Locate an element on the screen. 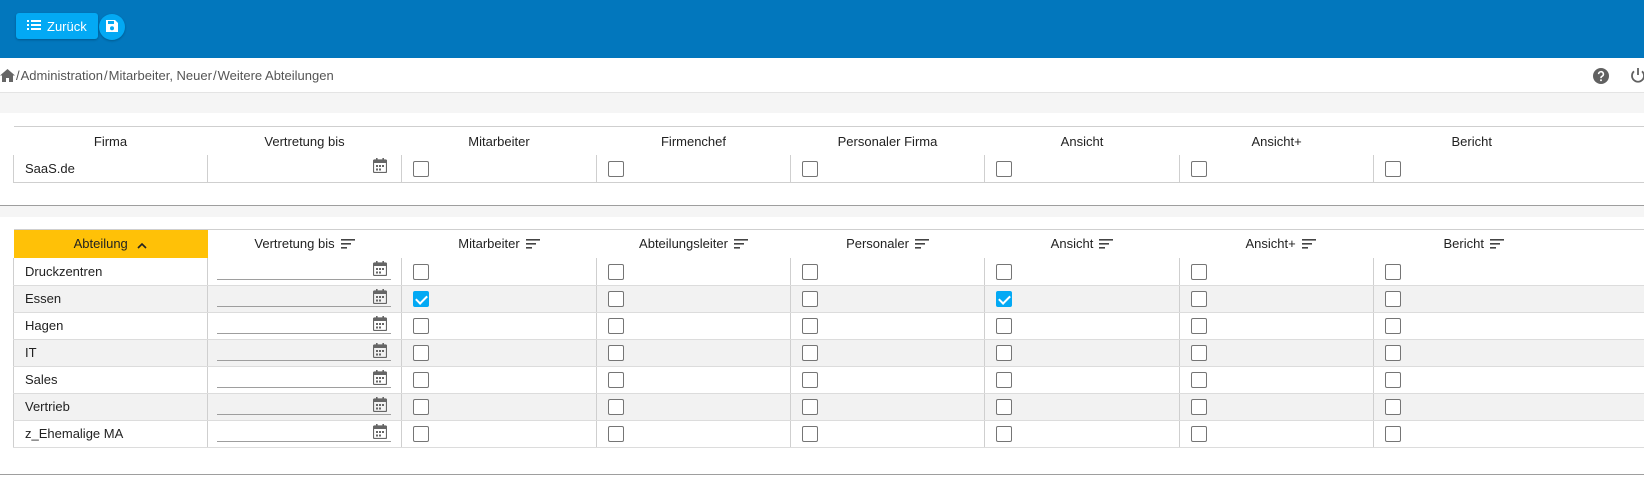 This screenshot has width=1644, height=498. company-name: SaaS.de is located at coordinates (110, 169).